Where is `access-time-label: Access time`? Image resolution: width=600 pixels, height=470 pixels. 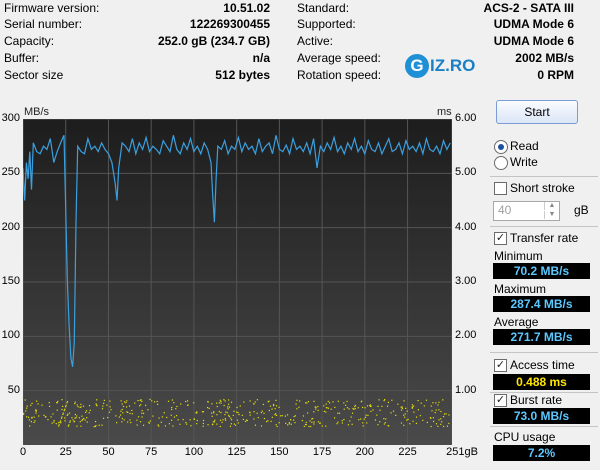 access-time-label: Access time is located at coordinates (542, 365).